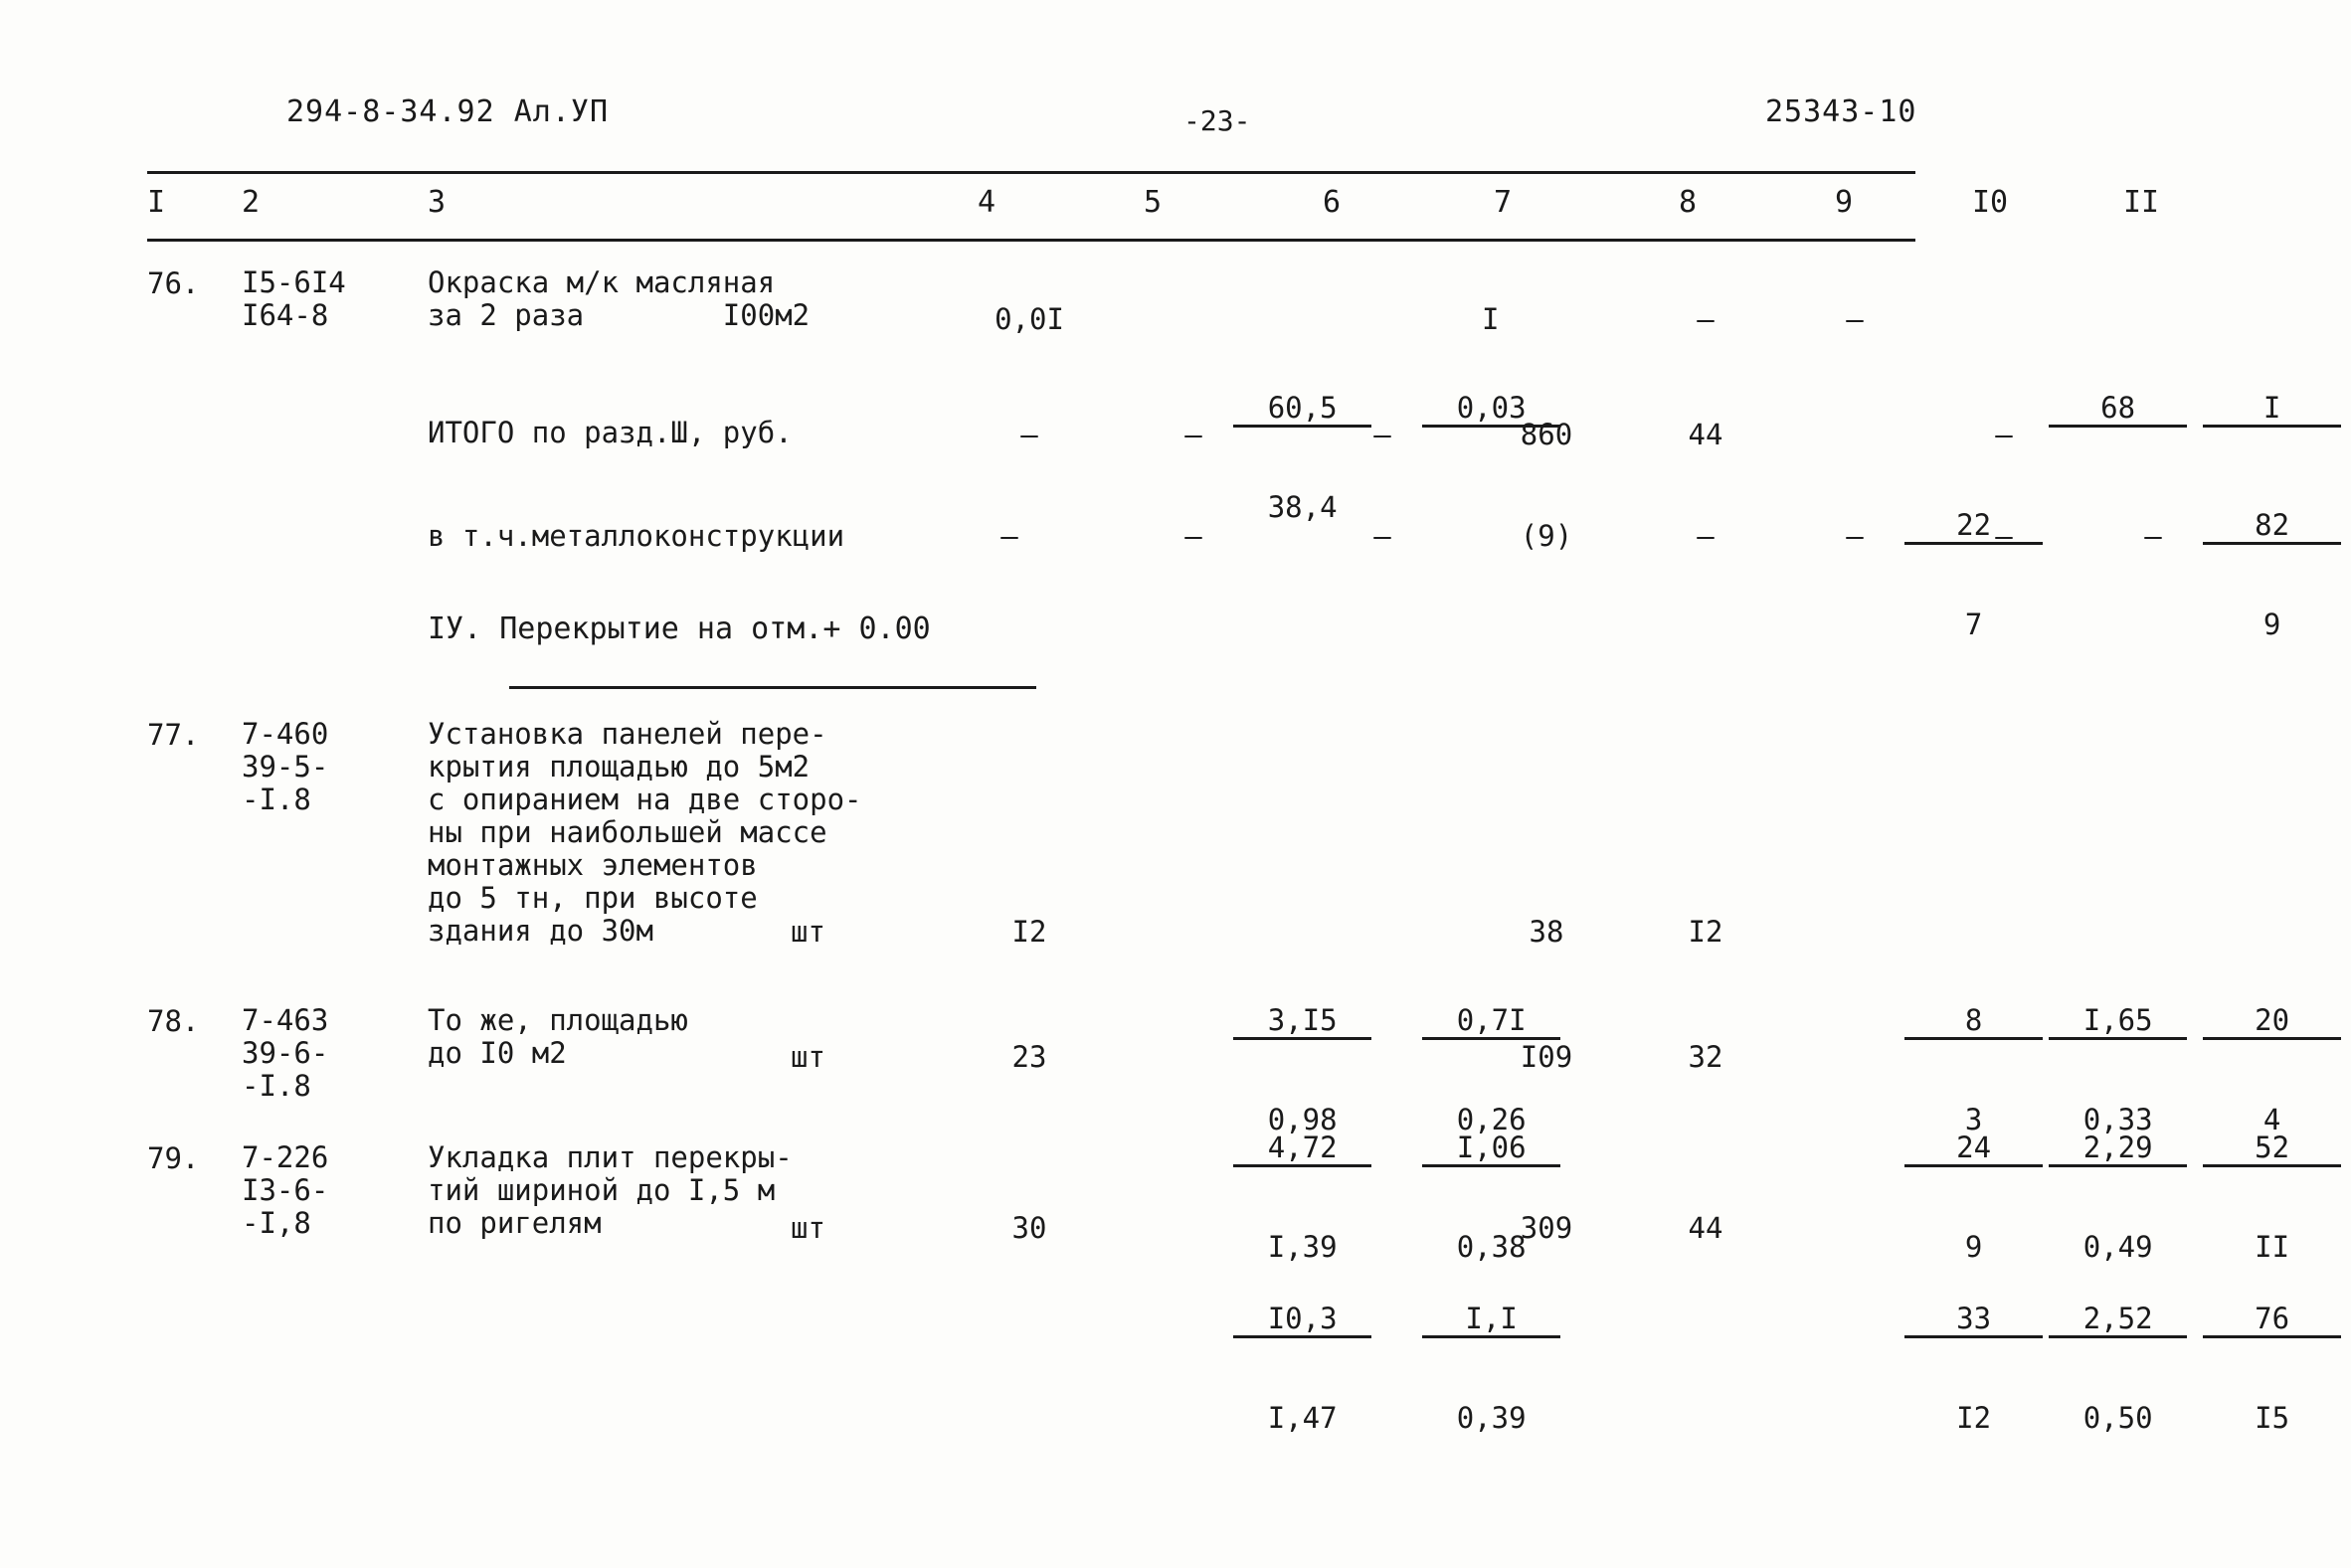 The width and height of the screenshot is (2351, 1568). Describe the element at coordinates (1546, 536) in the screenshot. I see `row-col7: (9)` at that location.